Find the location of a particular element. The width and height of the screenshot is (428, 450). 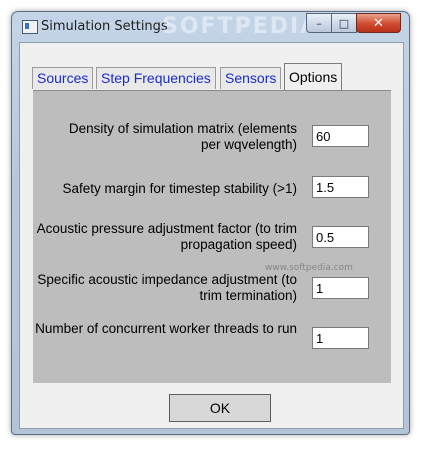

maximize-icon: □ is located at coordinates (344, 23).